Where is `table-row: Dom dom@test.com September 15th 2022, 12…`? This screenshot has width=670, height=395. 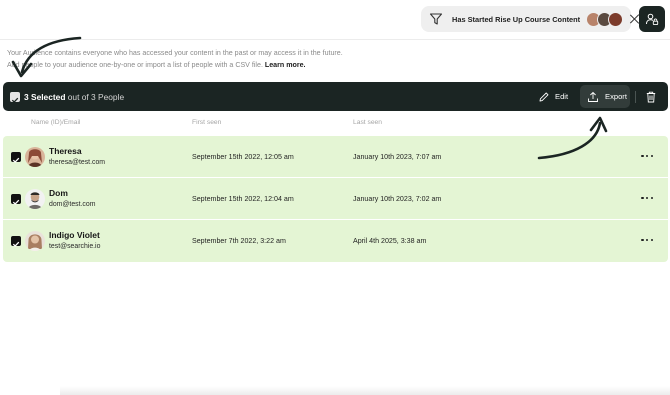 table-row: Dom dom@test.com September 15th 2022, 12… is located at coordinates (335, 199).